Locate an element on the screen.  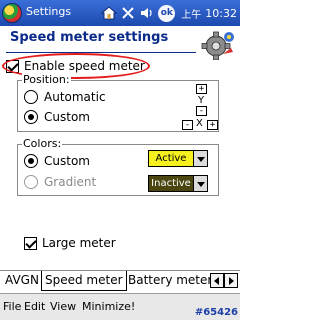
large-meter-checkbox: Large meter is located at coordinates (70, 243).